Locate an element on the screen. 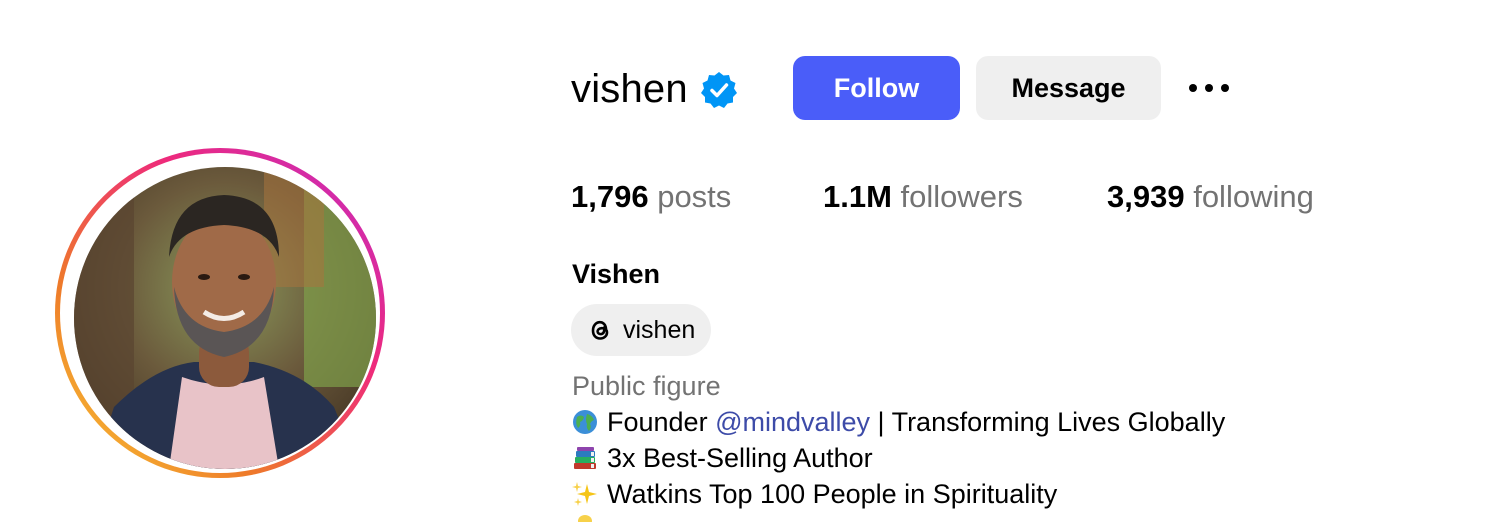  bio-text: Watkins Top 100 People in Spirituality is located at coordinates (832, 494).